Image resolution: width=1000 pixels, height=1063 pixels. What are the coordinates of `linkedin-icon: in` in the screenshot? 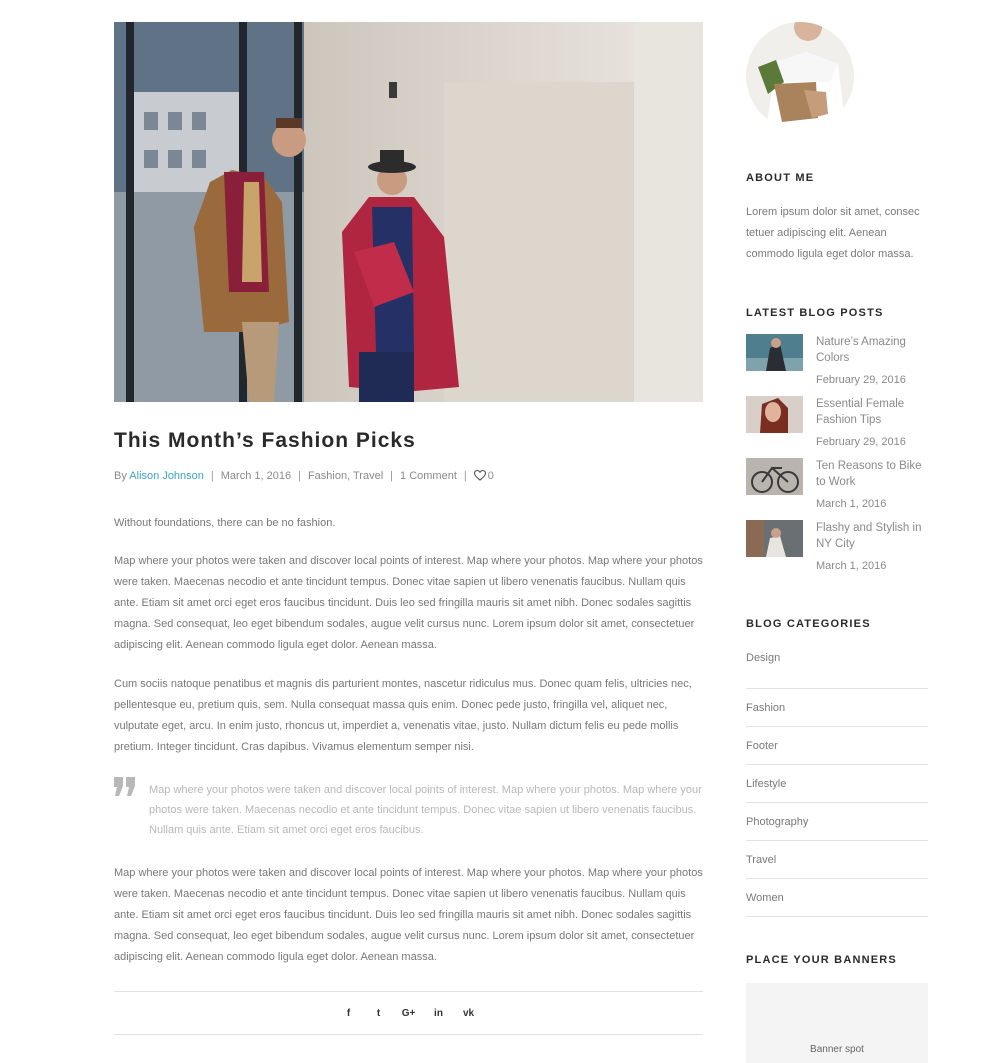 It's located at (439, 1013).